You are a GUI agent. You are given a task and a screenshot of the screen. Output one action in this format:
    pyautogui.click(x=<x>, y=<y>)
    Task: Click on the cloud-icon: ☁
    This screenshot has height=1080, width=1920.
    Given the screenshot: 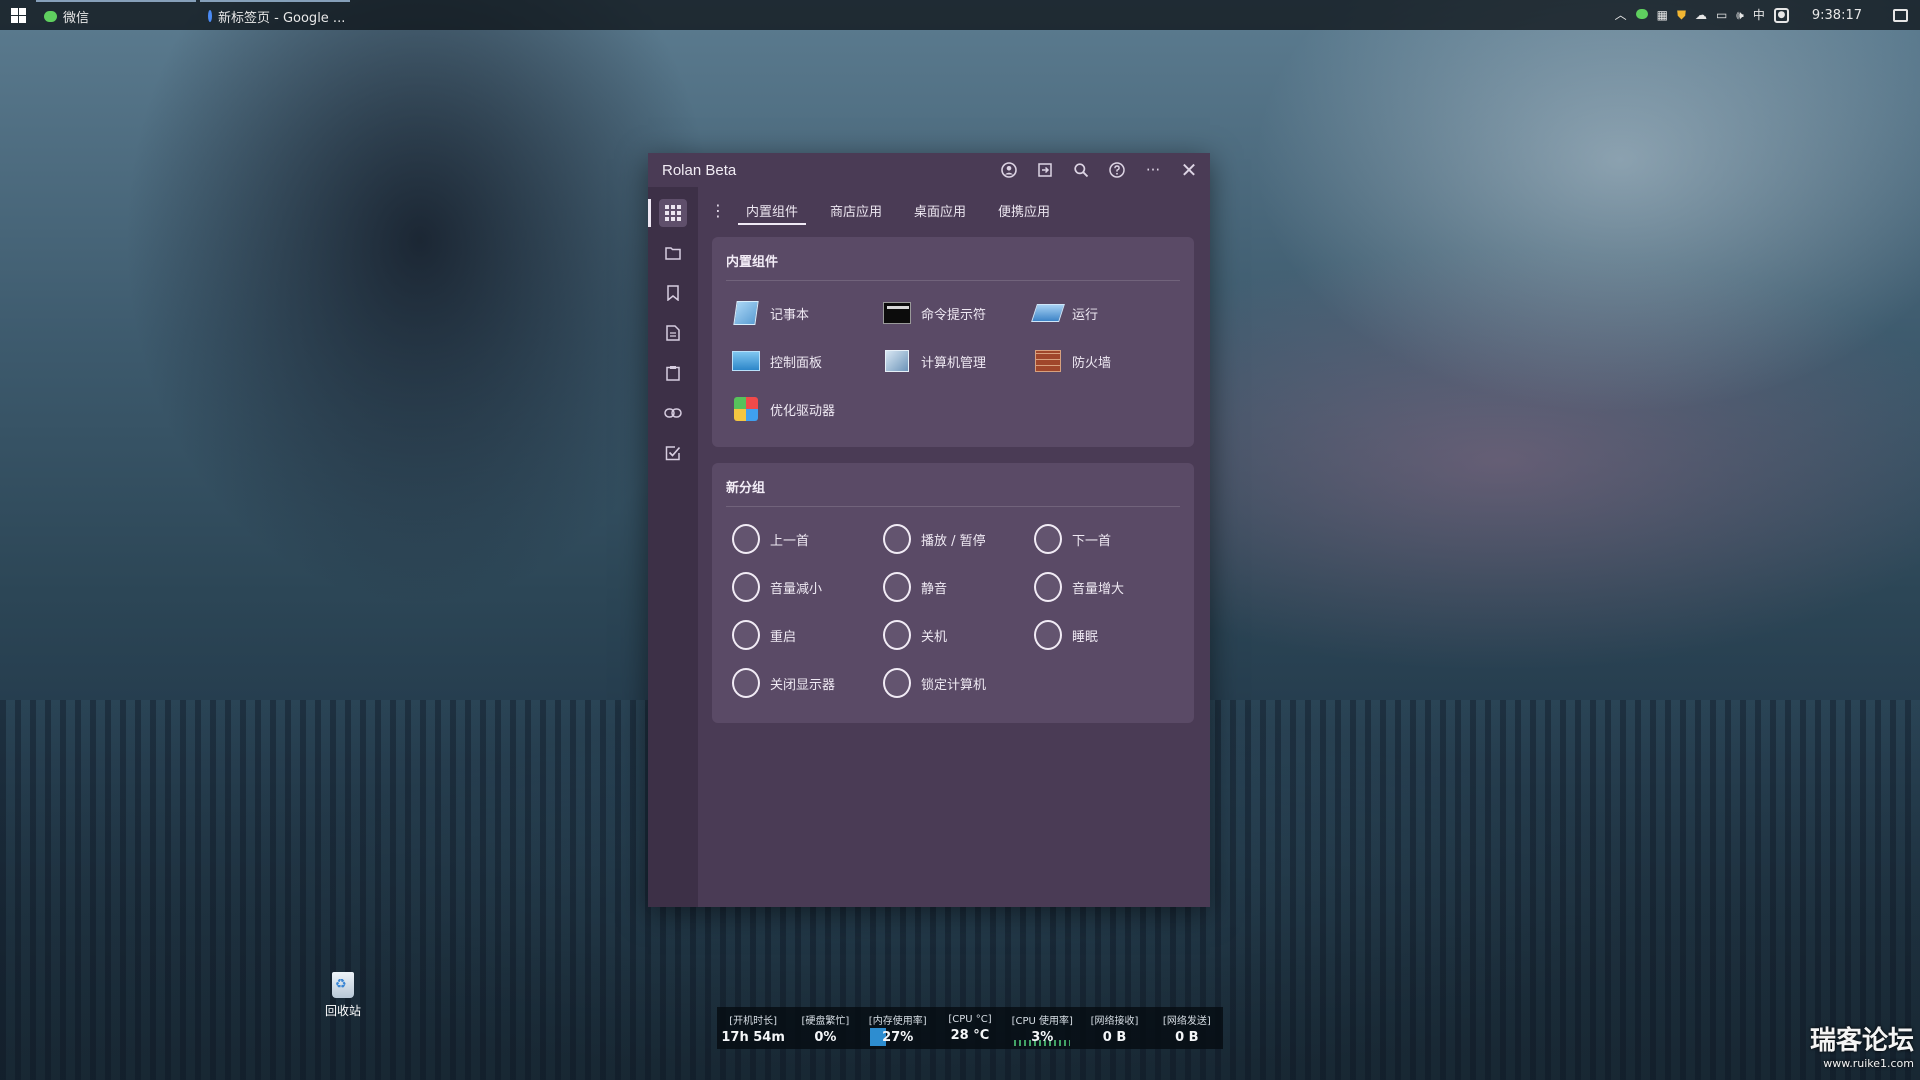 What is the action you would take?
    pyautogui.click(x=1701, y=15)
    